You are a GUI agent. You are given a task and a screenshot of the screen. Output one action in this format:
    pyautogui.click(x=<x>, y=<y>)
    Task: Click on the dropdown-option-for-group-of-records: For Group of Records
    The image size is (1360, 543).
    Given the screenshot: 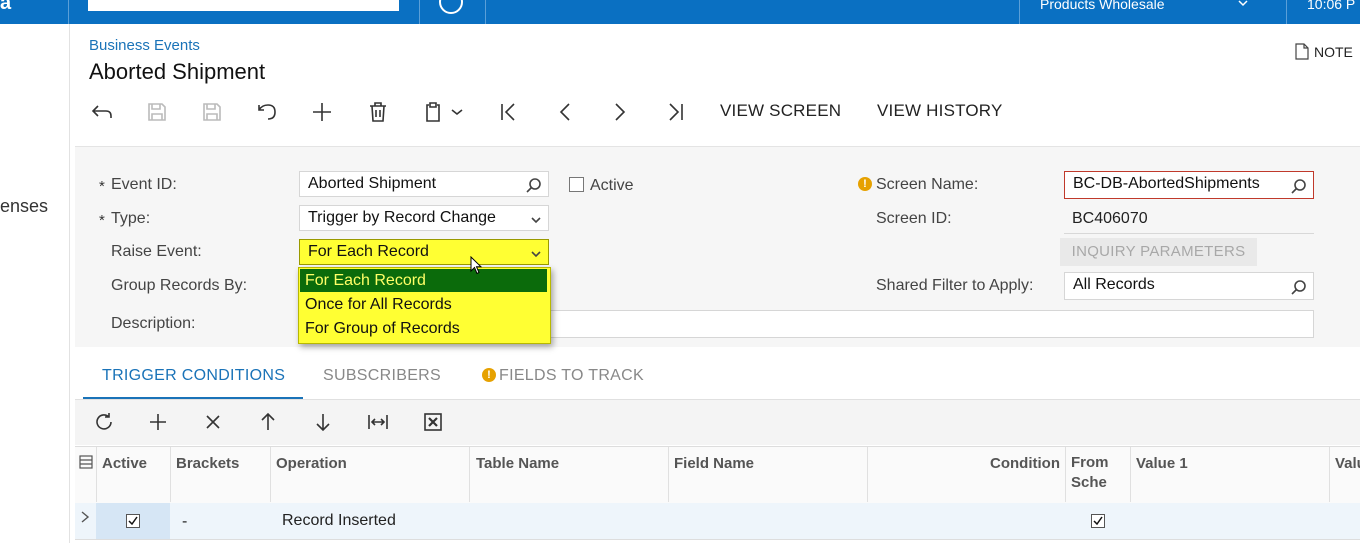 What is the action you would take?
    pyautogui.click(x=423, y=328)
    